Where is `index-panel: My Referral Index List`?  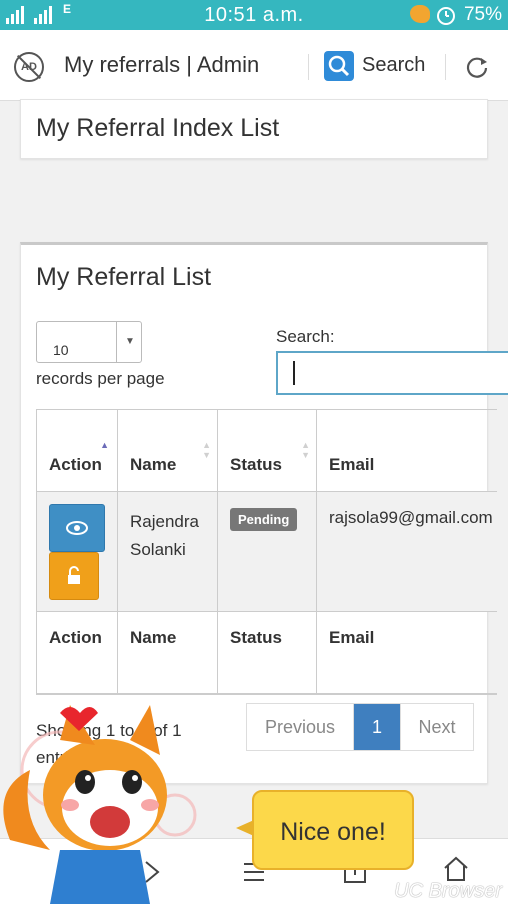
index-panel: My Referral Index List is located at coordinates (254, 129).